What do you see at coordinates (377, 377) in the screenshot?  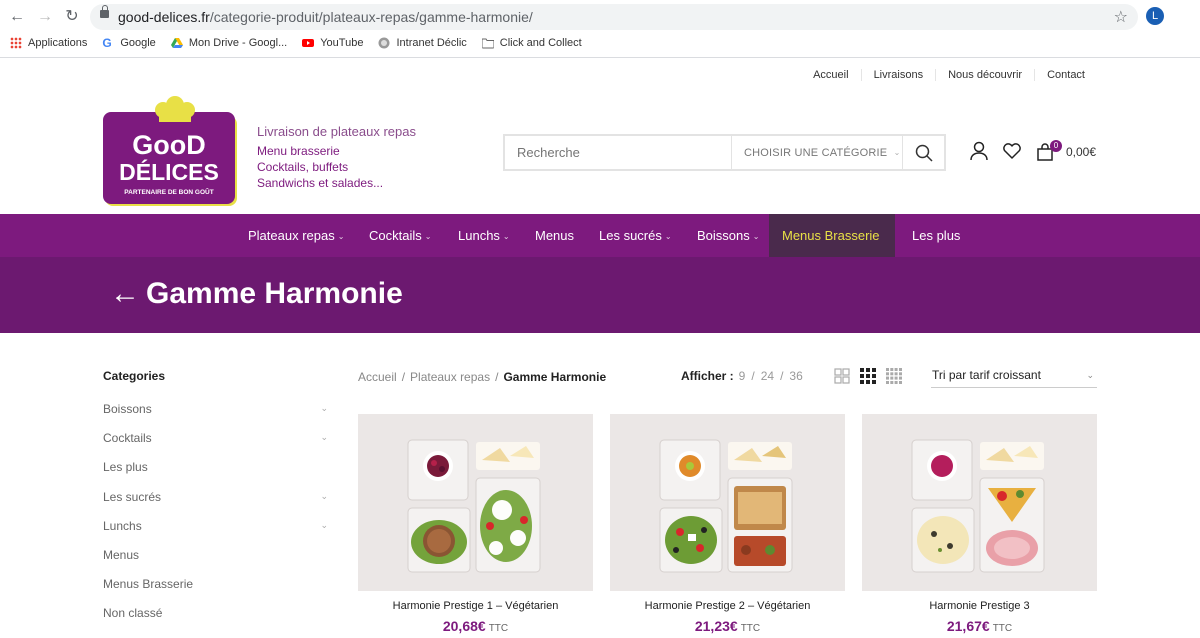 I see `breadcrumb-home: Accueil` at bounding box center [377, 377].